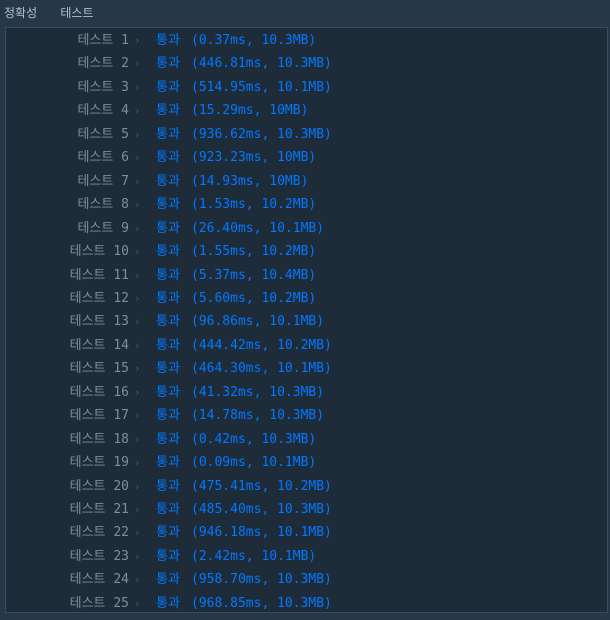  What do you see at coordinates (254, 252) in the screenshot?
I see `test-metrics: (1.55ms, 10.2MB)` at bounding box center [254, 252].